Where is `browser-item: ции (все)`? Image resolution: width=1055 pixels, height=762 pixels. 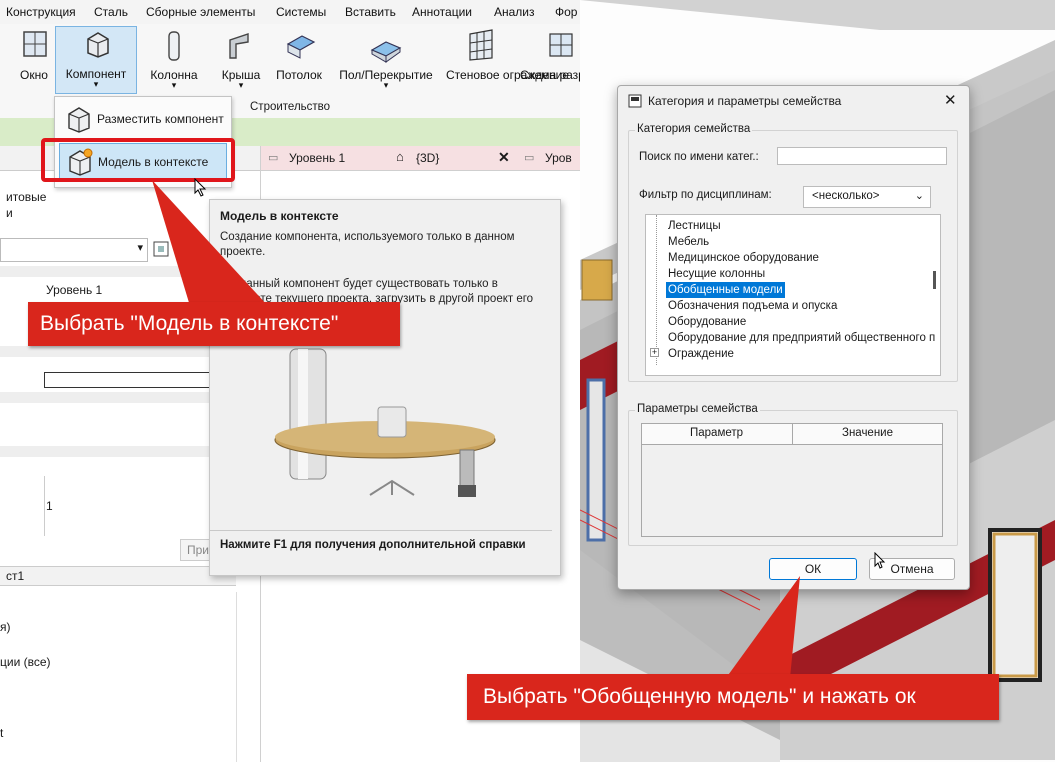 browser-item: ции (все) is located at coordinates (25, 662).